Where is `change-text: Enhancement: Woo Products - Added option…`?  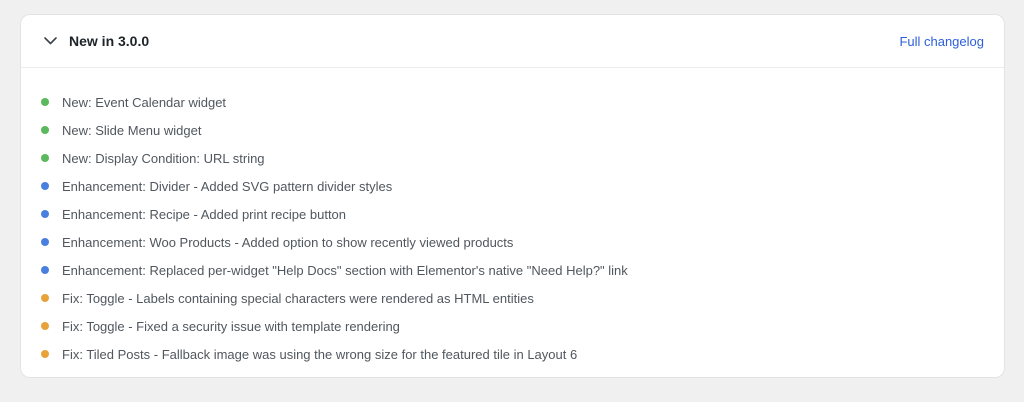 change-text: Enhancement: Woo Products - Added option… is located at coordinates (288, 242).